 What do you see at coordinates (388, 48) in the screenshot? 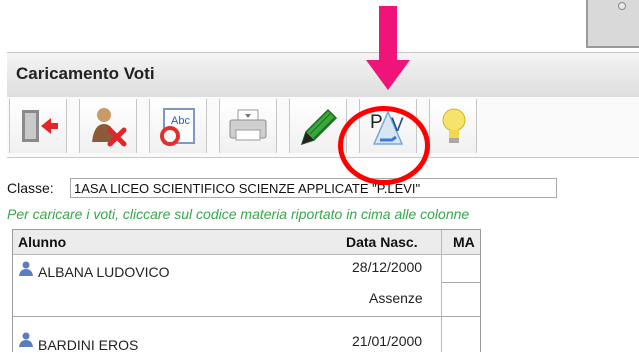
I see `down-arrow-annotation-icon` at bounding box center [388, 48].